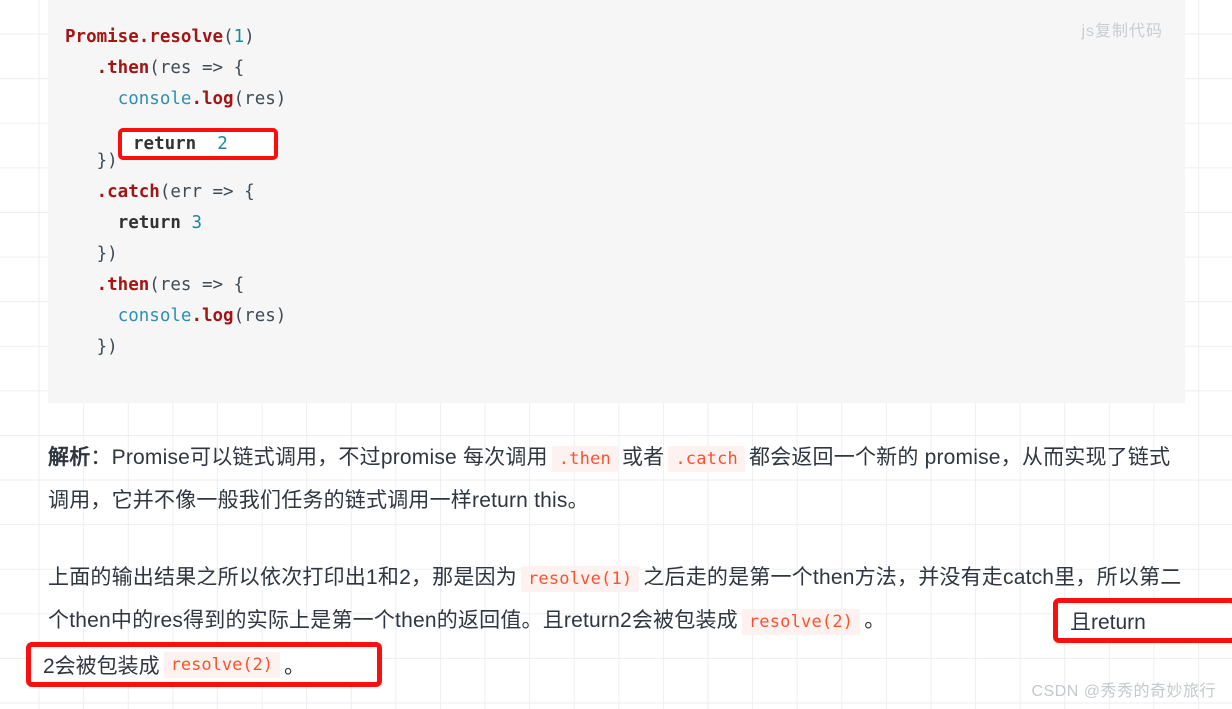  What do you see at coordinates (625, 223) in the screenshot?
I see `code-line: return 3` at bounding box center [625, 223].